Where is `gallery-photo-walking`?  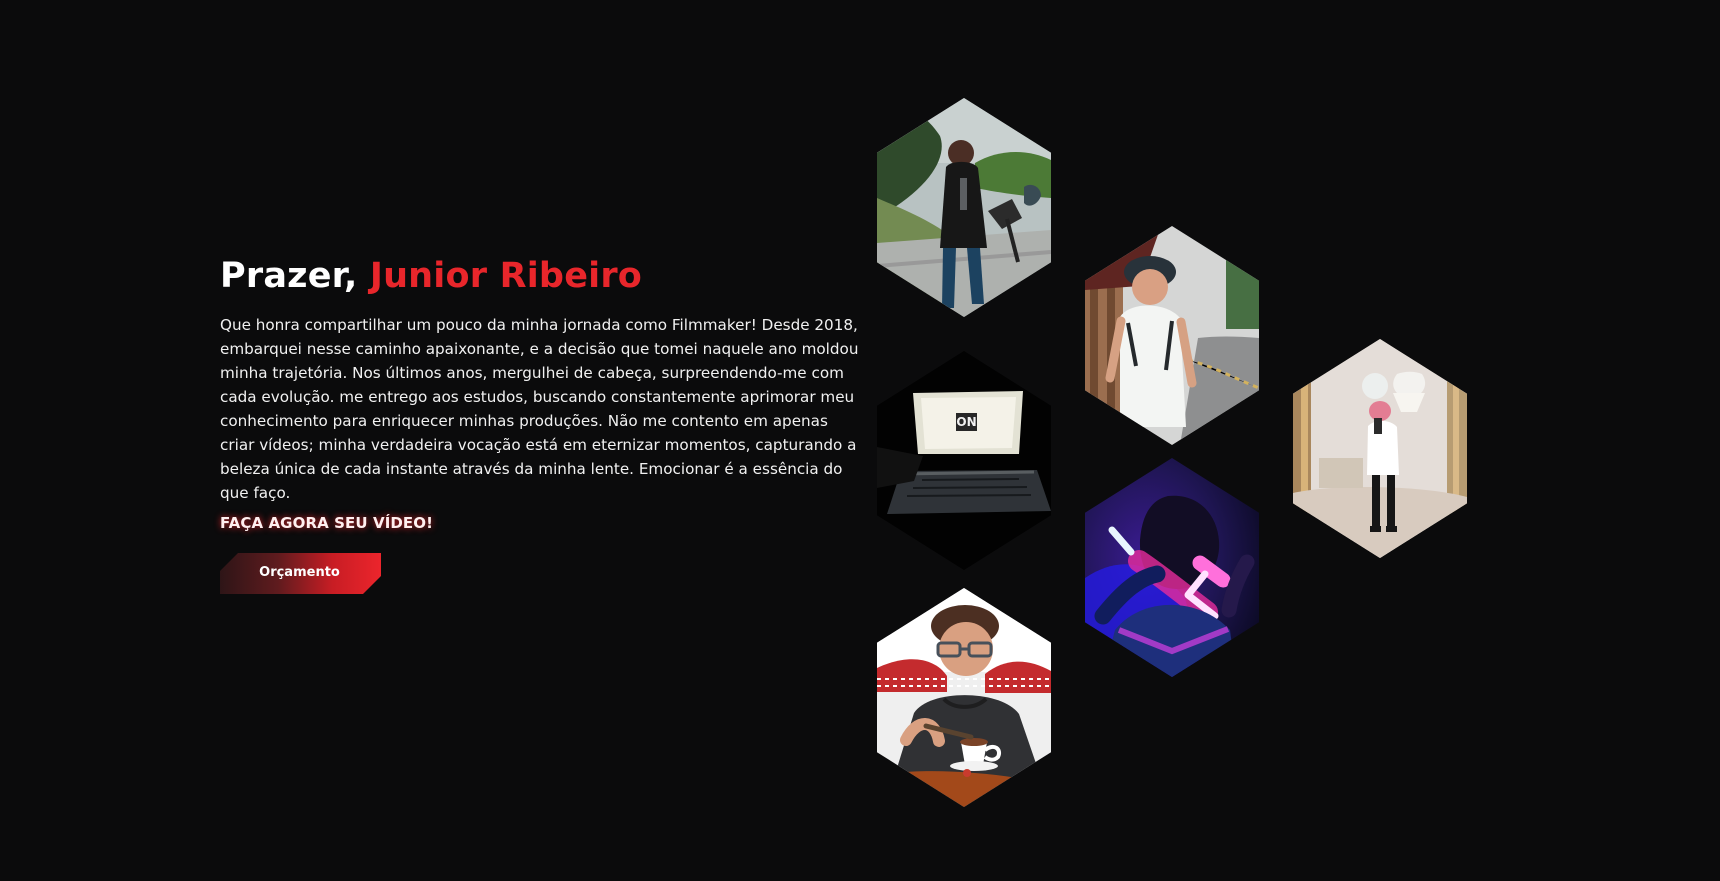 gallery-photo-walking is located at coordinates (1172, 335).